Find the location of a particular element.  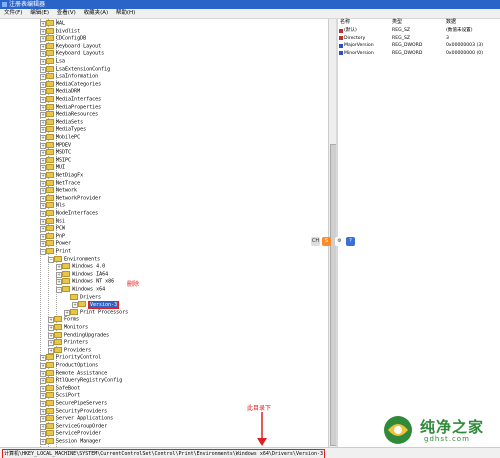

tree-node: NetDiagFx is located at coordinates (64, 175).